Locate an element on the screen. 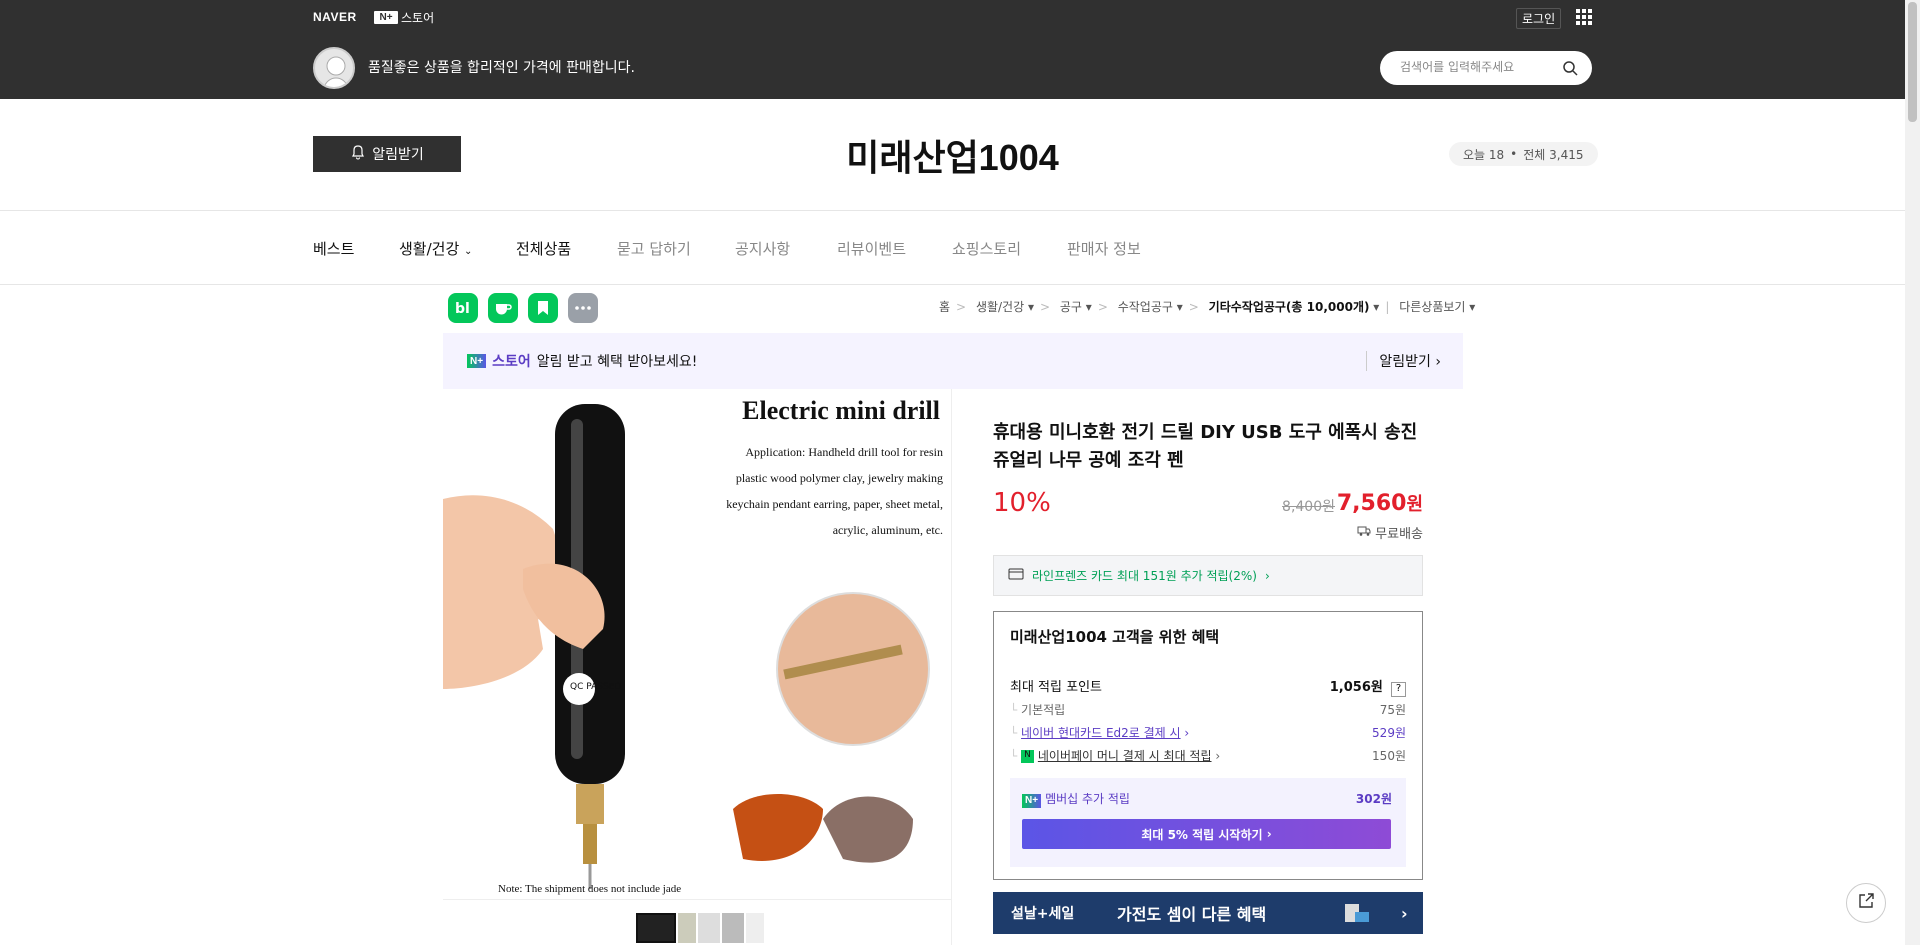  sale-price-value: 7,560 is located at coordinates (1371, 503).